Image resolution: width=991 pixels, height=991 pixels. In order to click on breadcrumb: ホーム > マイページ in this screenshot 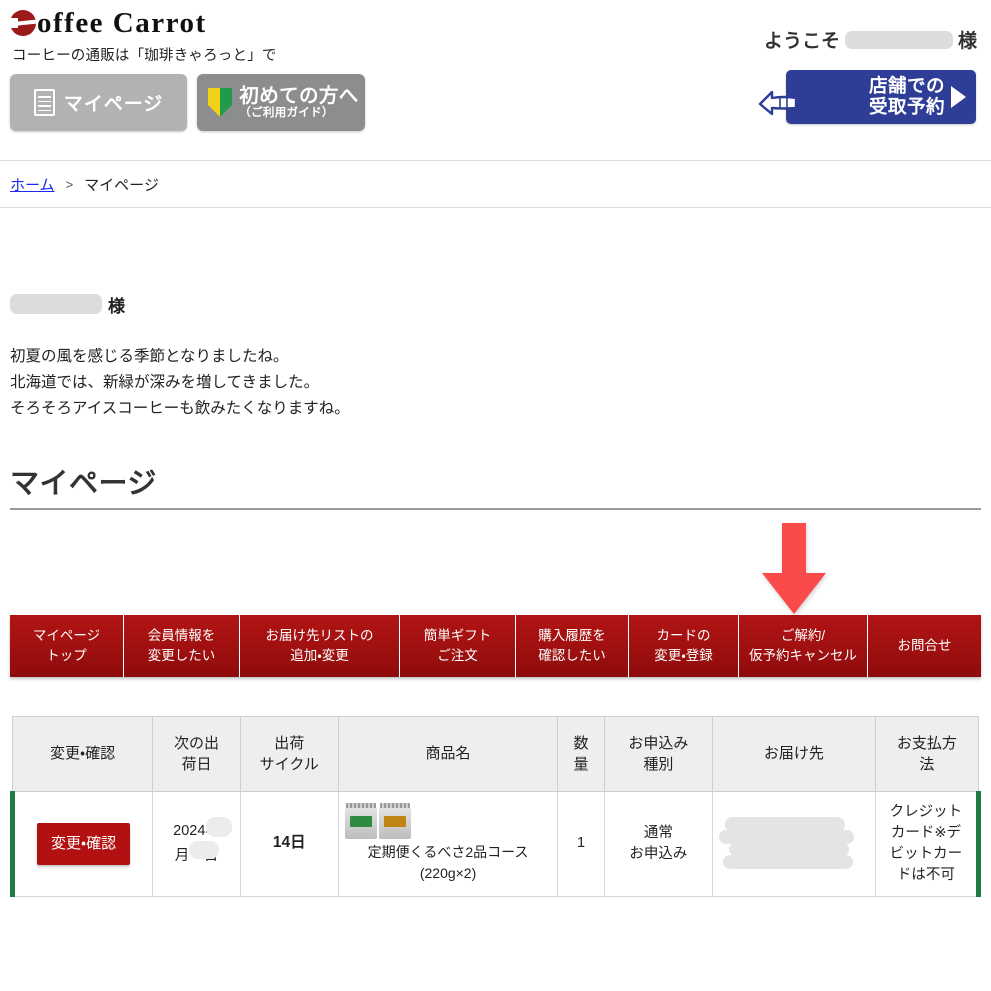, I will do `click(495, 184)`.